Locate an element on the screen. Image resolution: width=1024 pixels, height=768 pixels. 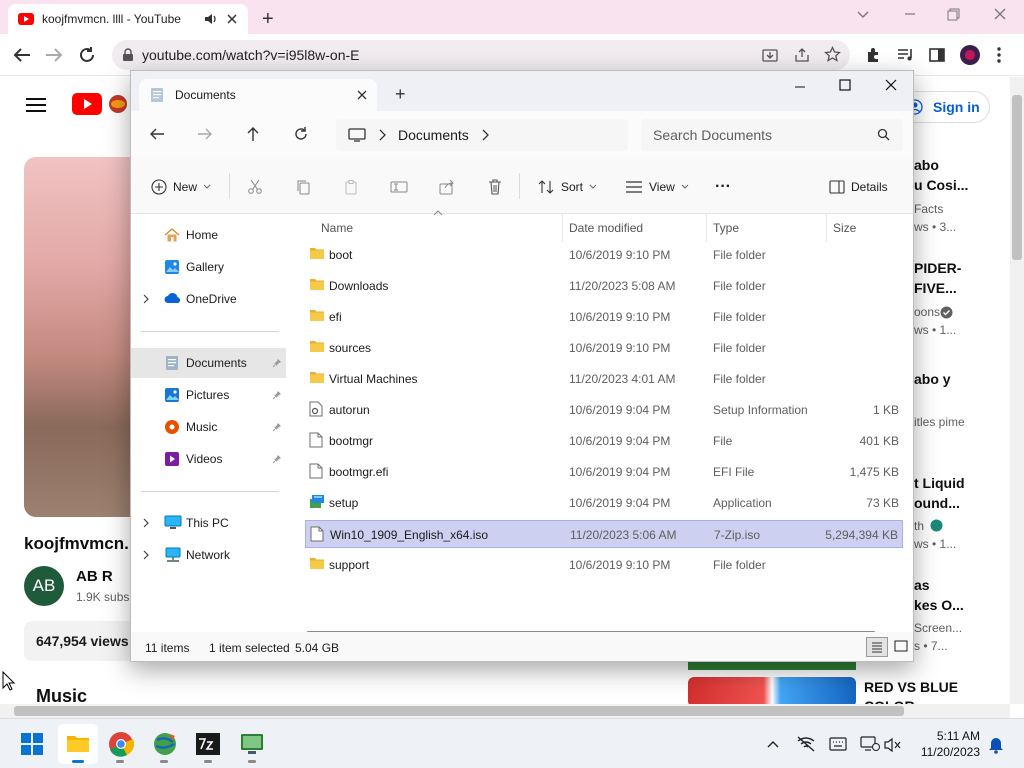
show-hidden-icons-chevron is located at coordinates (773, 744).